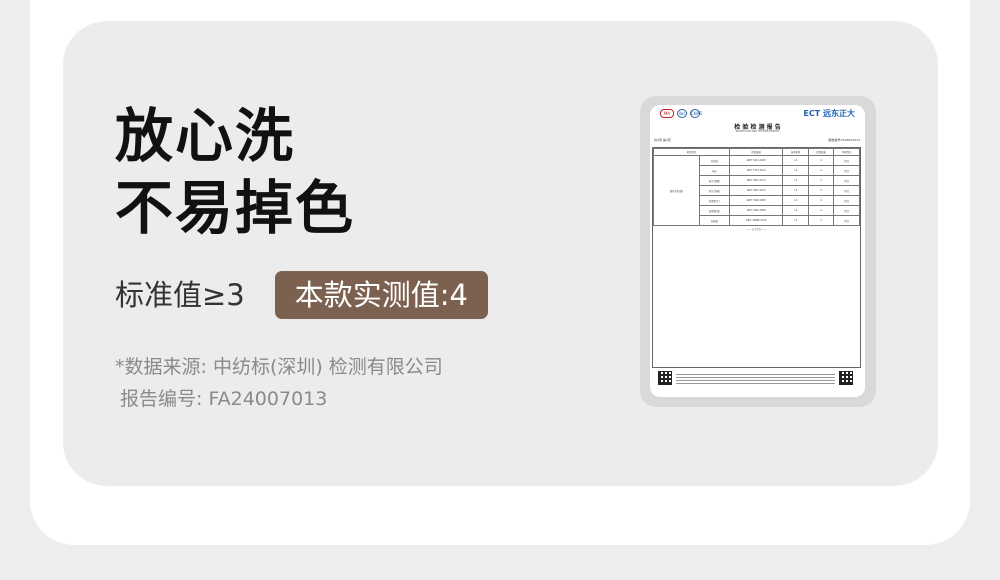  I want to click on standard-row: 标准值≥3 本款实测值:4, so click(301, 295).